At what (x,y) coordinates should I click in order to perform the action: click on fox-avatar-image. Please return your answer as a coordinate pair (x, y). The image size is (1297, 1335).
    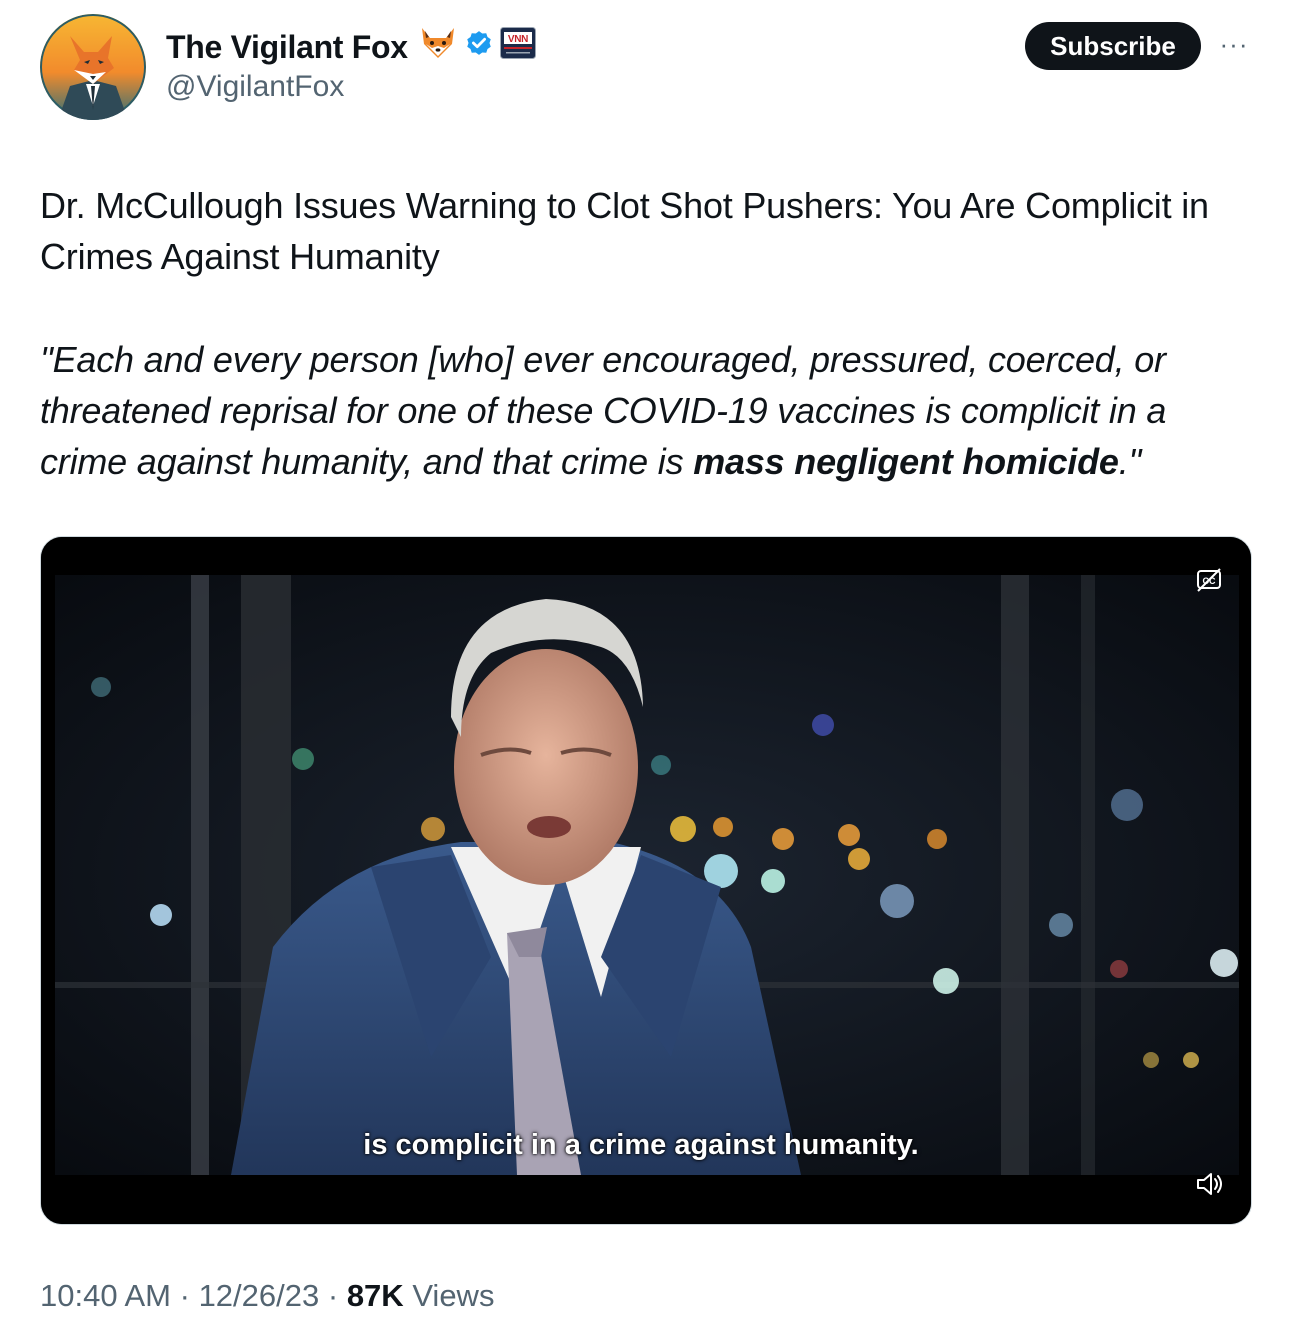
    Looking at the image, I should click on (93, 67).